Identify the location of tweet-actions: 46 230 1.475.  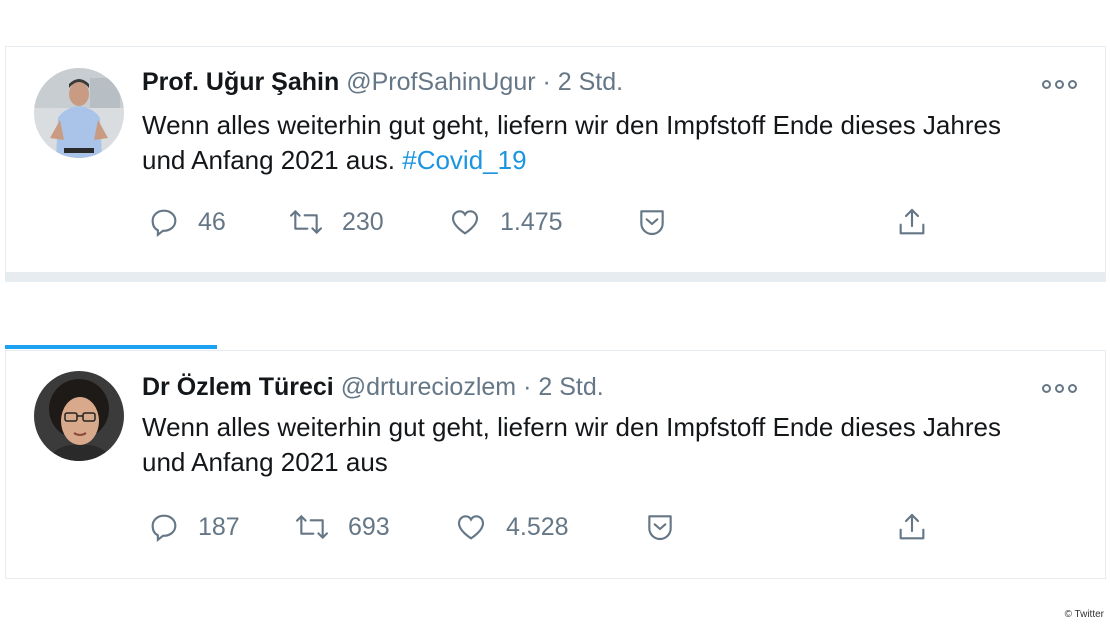
(533, 222).